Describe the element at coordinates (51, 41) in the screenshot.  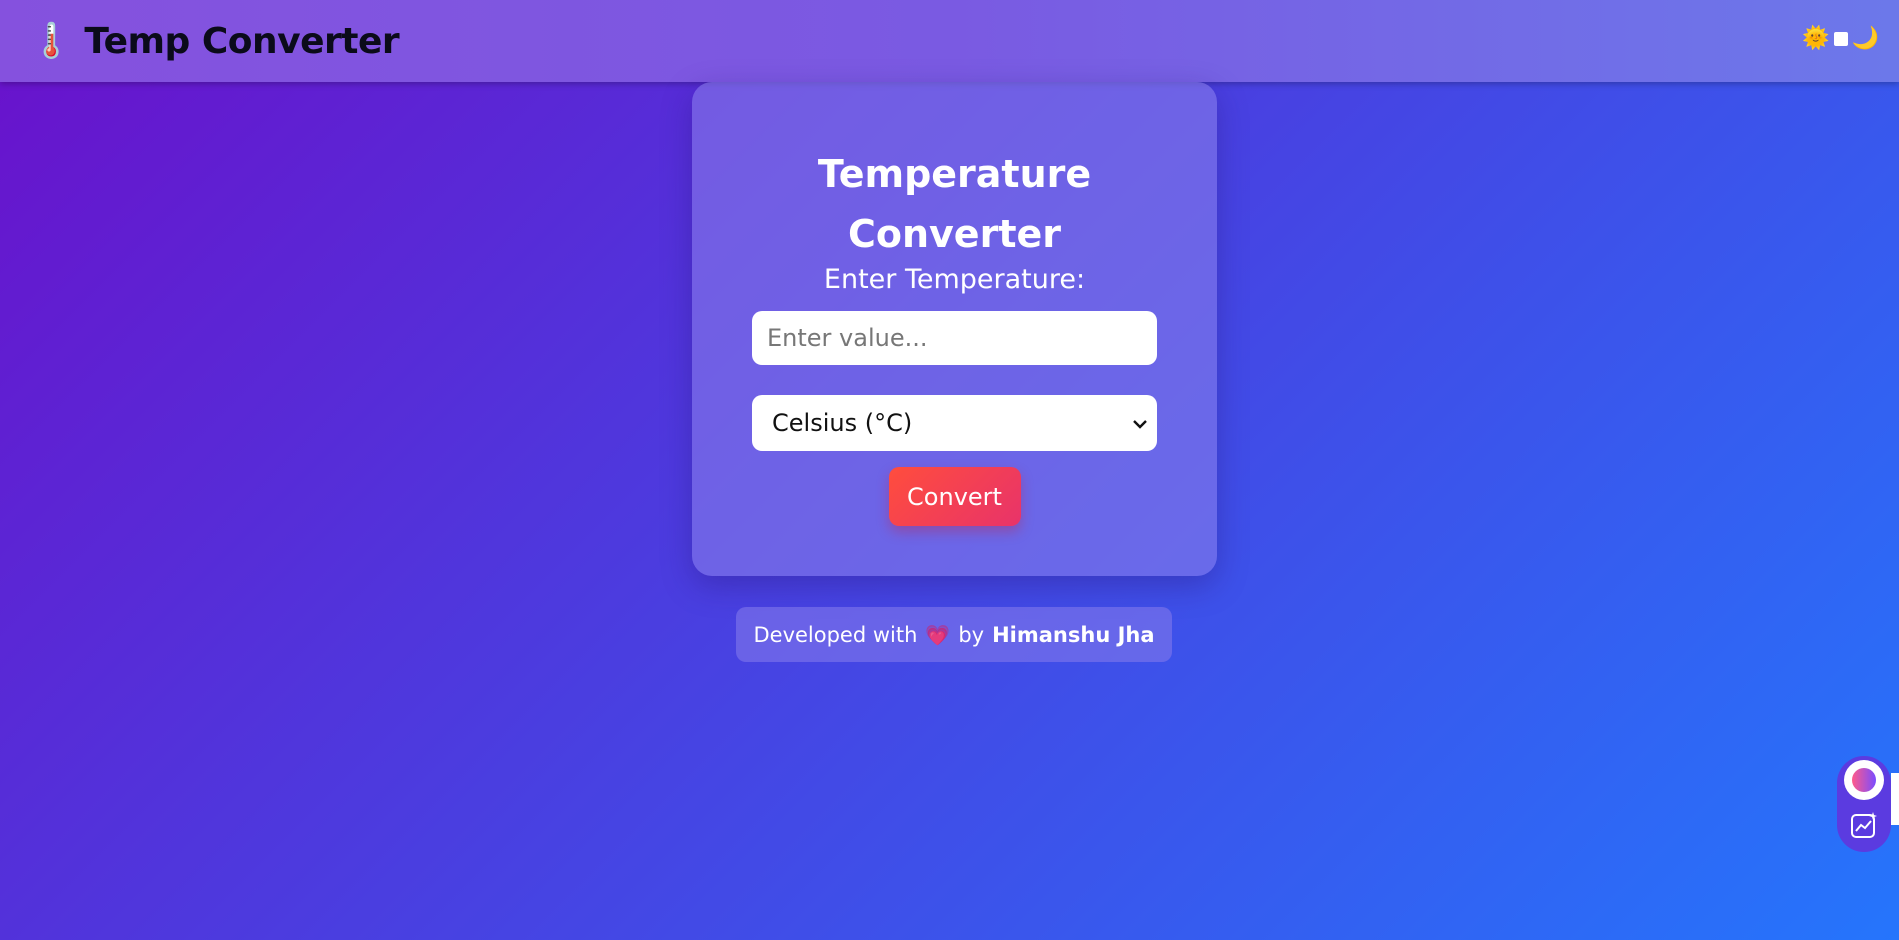
I see `thermometer-icon: 🌡️` at that location.